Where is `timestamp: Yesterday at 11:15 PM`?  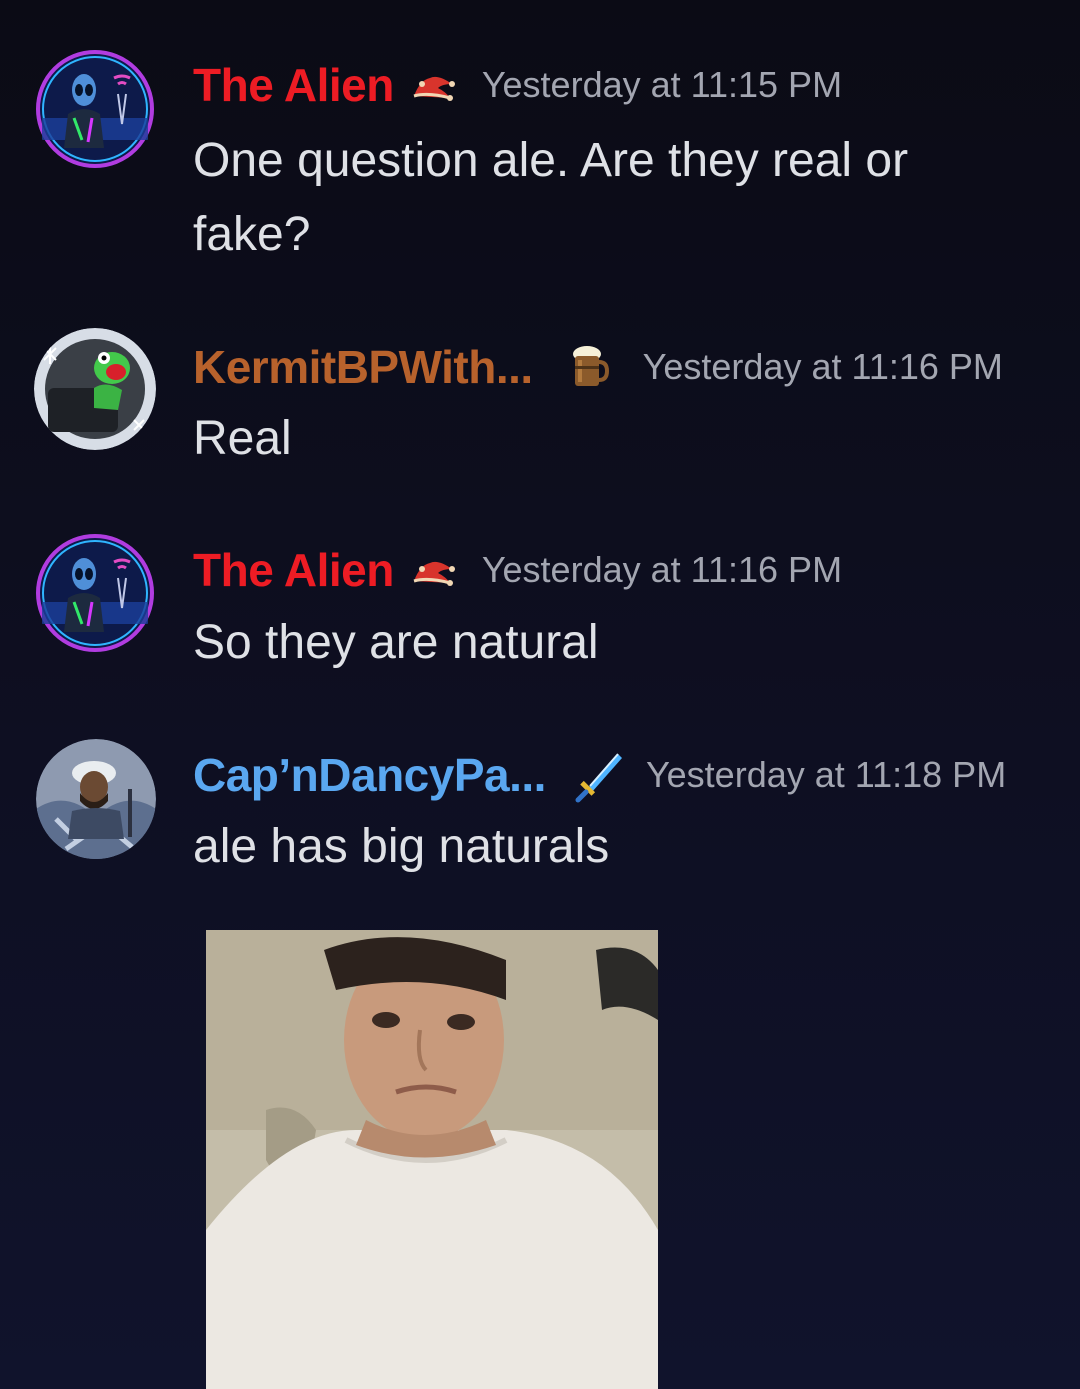 timestamp: Yesterday at 11:15 PM is located at coordinates (662, 84).